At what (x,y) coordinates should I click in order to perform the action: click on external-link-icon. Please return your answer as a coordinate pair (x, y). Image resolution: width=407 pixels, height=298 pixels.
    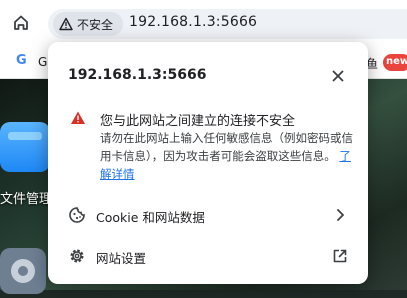
    Looking at the image, I should click on (340, 256).